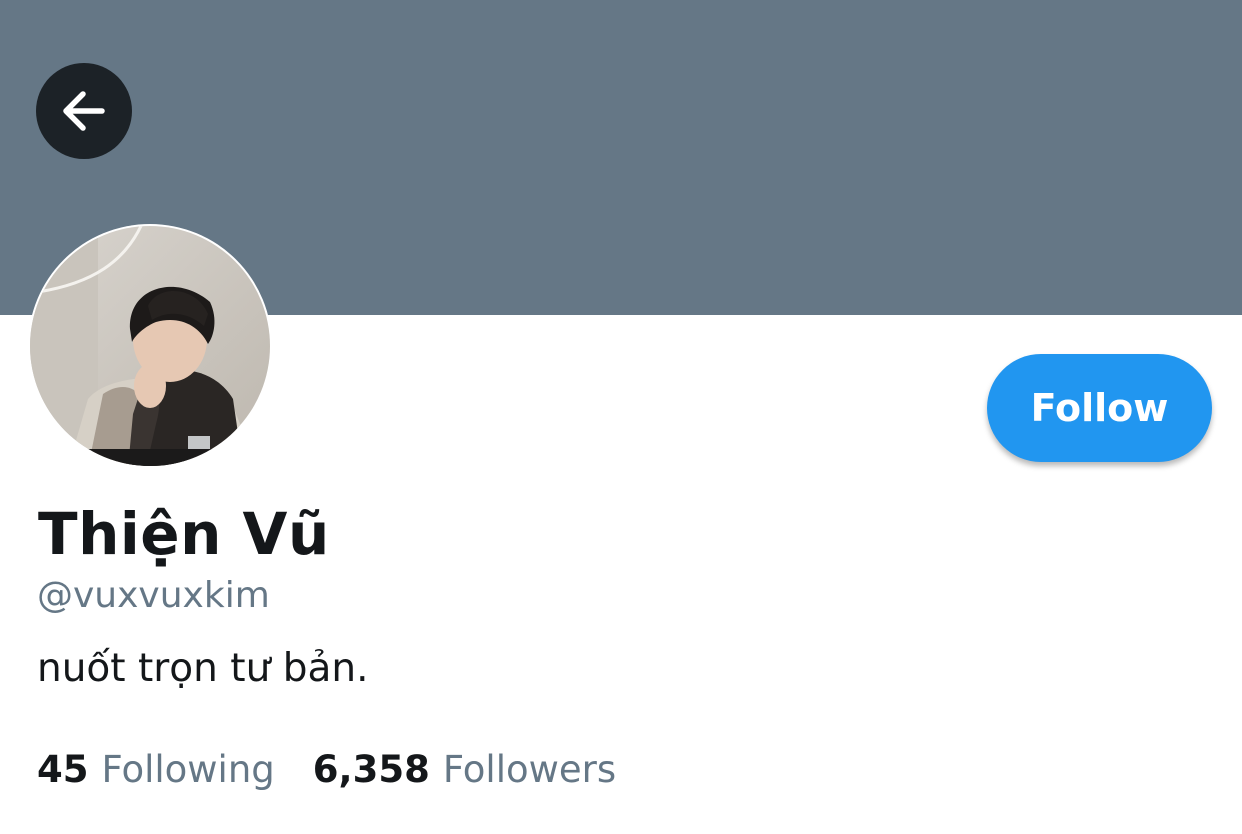  What do you see at coordinates (529, 769) in the screenshot?
I see `followers-label: Followers` at bounding box center [529, 769].